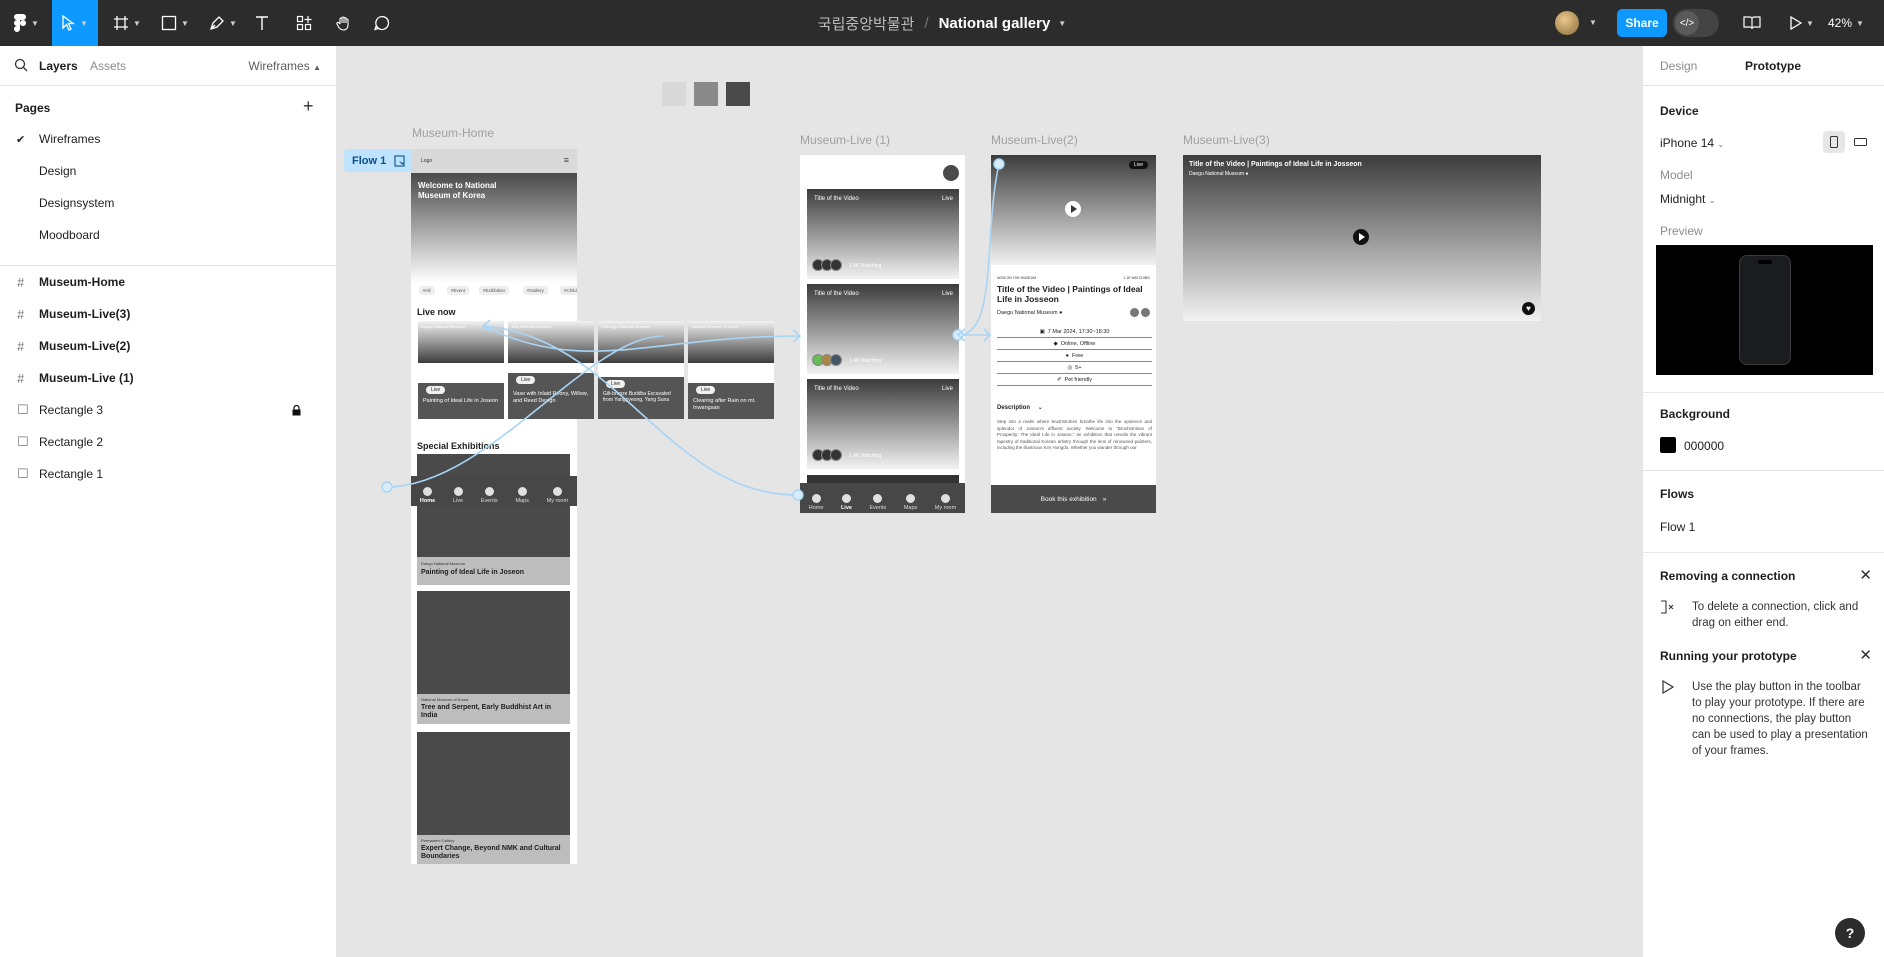 This screenshot has width=1884, height=957. Describe the element at coordinates (168, 346) in the screenshot. I see `layer-museum-live-2: # Museum-Live(2)` at that location.